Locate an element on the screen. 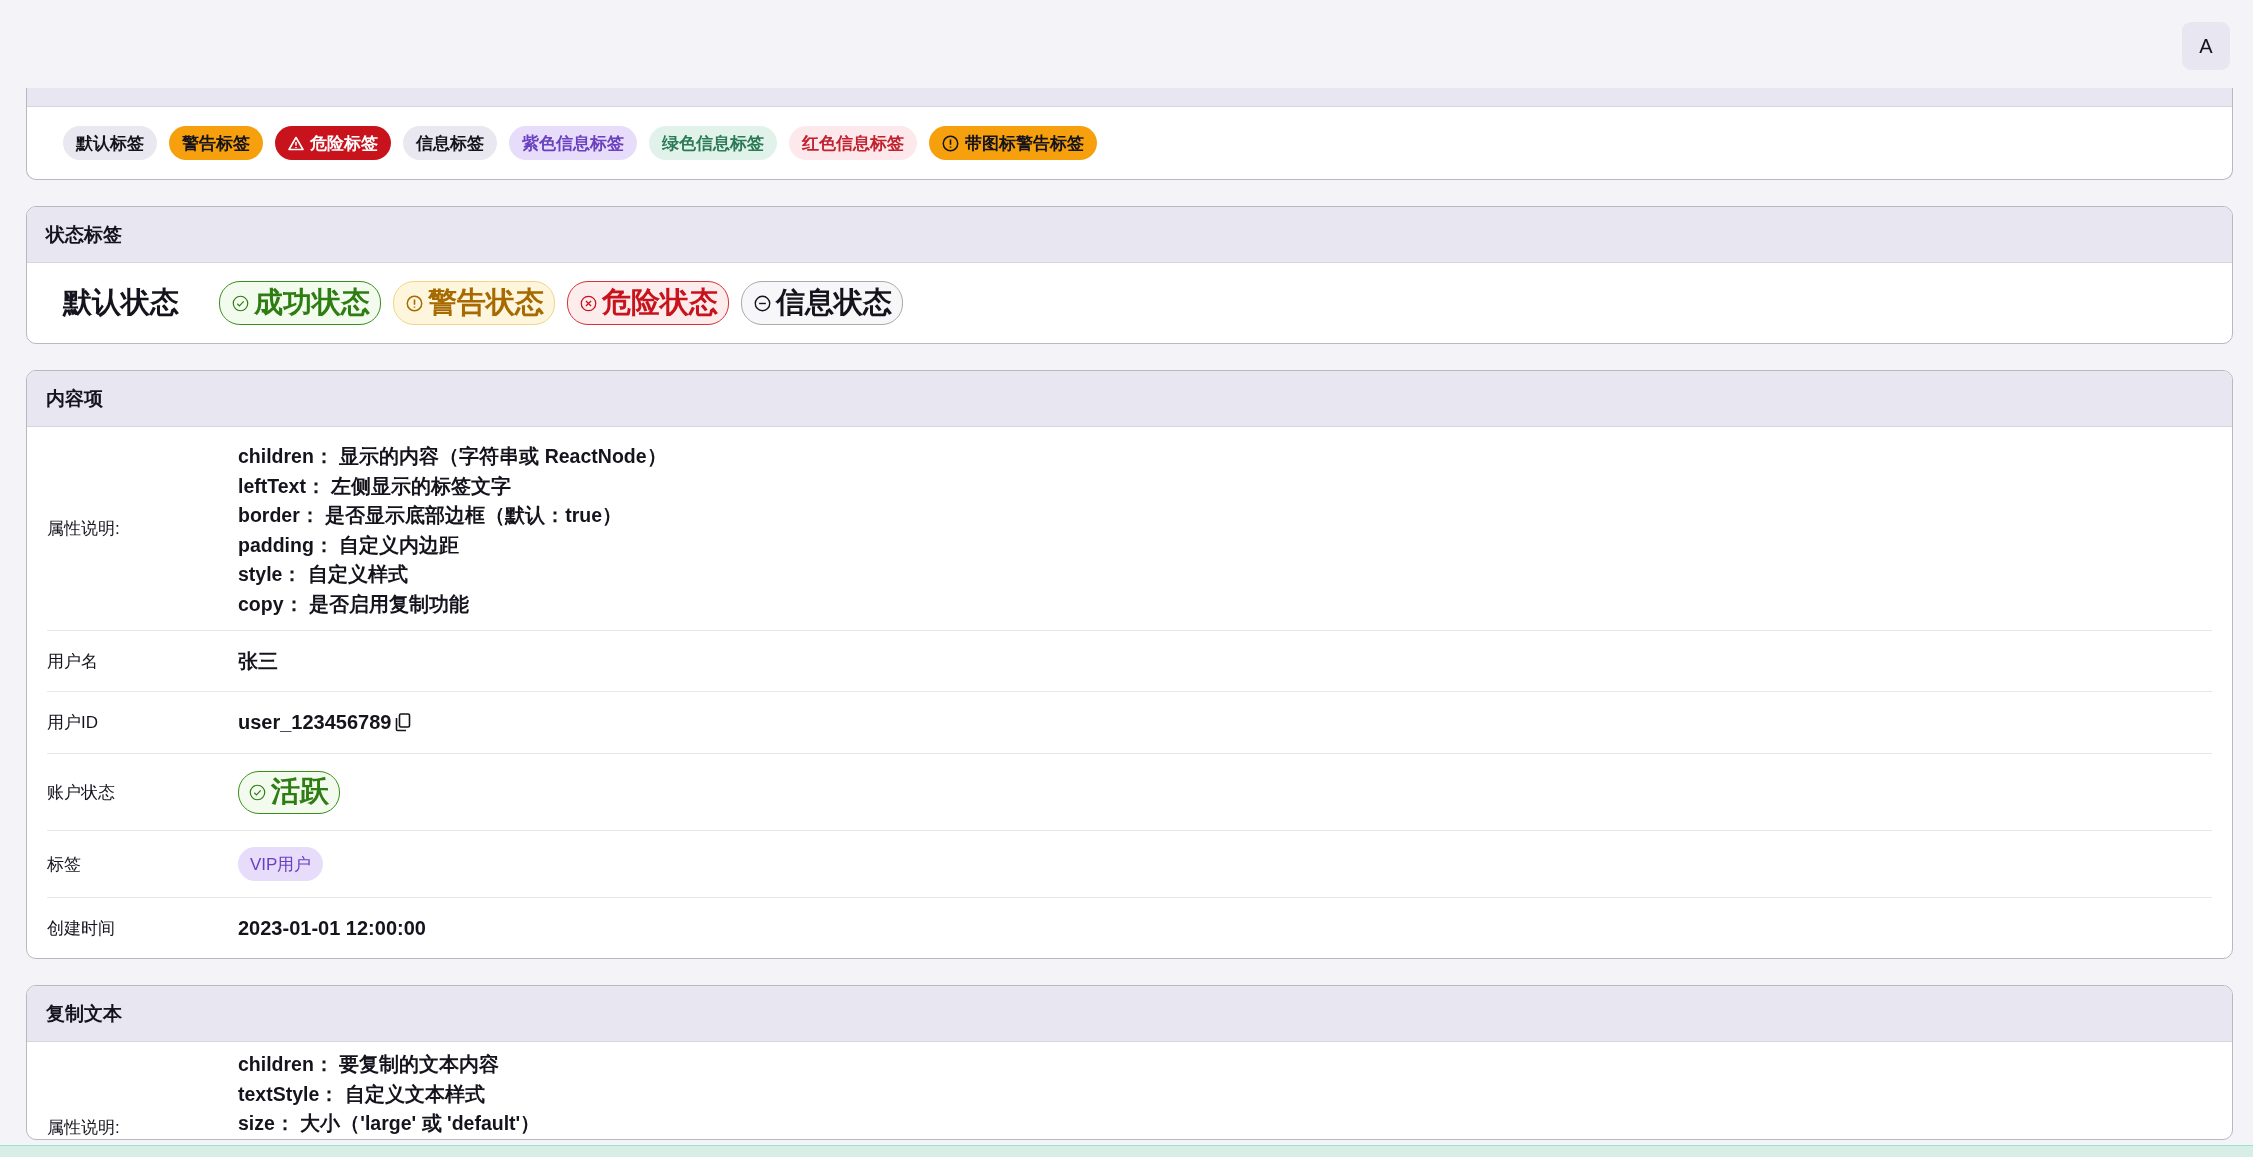  property-description: size： 大小（'large' 或 'default'） is located at coordinates (390, 1123).